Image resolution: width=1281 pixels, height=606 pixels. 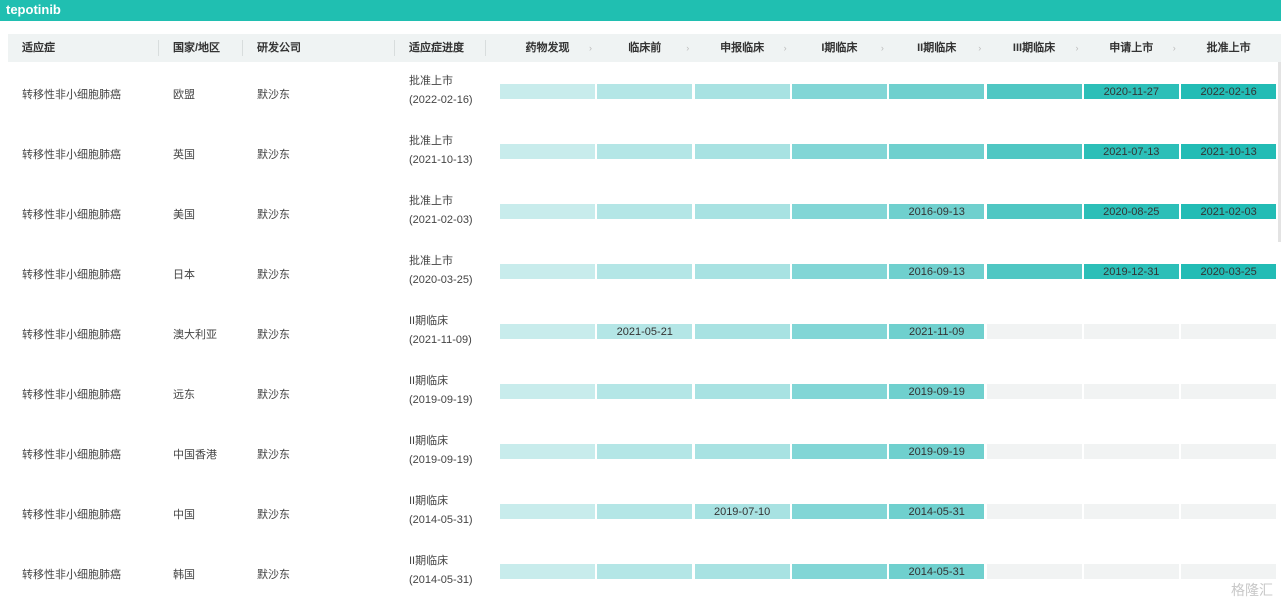 What do you see at coordinates (184, 215) in the screenshot?
I see `region-cell: 美国` at bounding box center [184, 215].